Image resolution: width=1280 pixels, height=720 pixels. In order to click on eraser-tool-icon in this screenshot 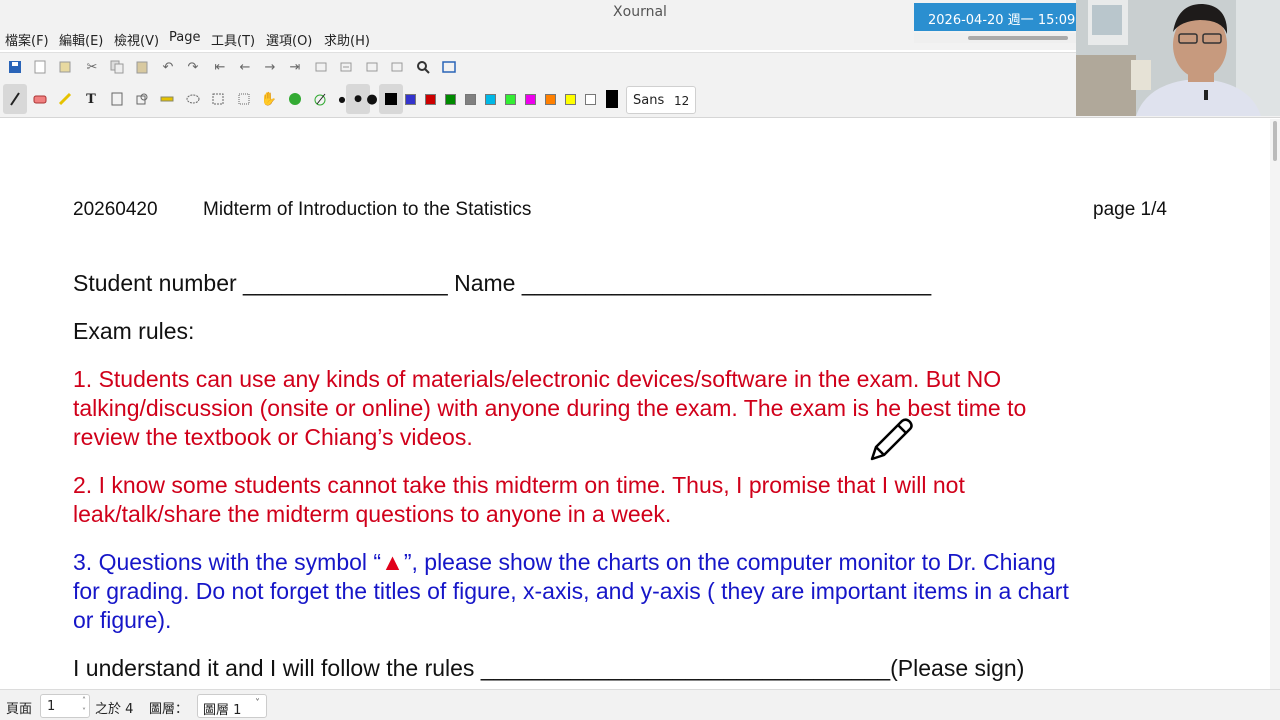, I will do `click(40, 99)`.